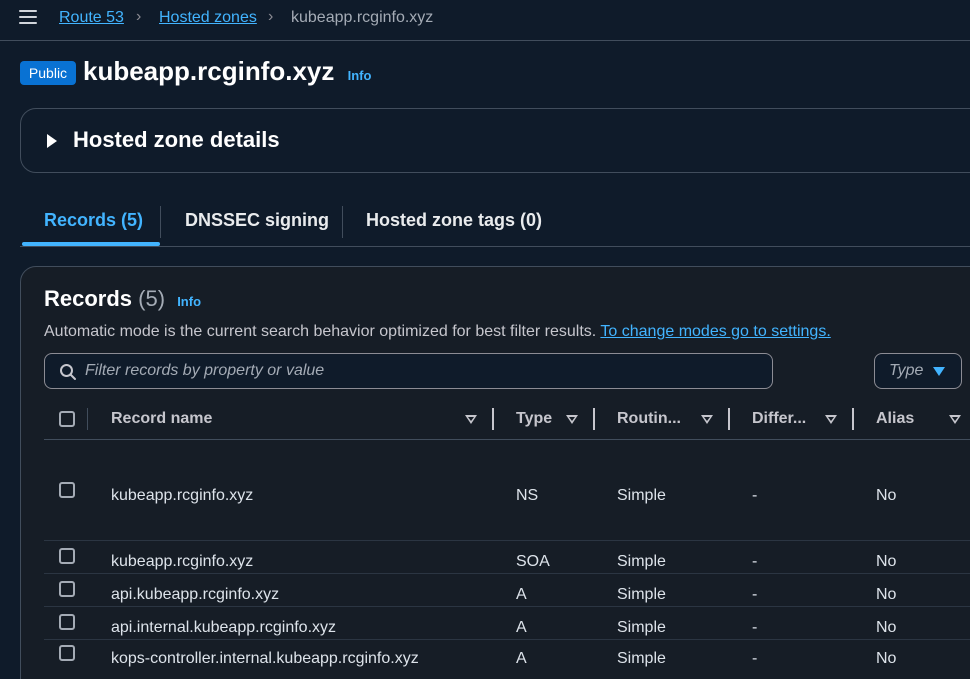  What do you see at coordinates (93, 220) in the screenshot?
I see `tab-records: Records (5)` at bounding box center [93, 220].